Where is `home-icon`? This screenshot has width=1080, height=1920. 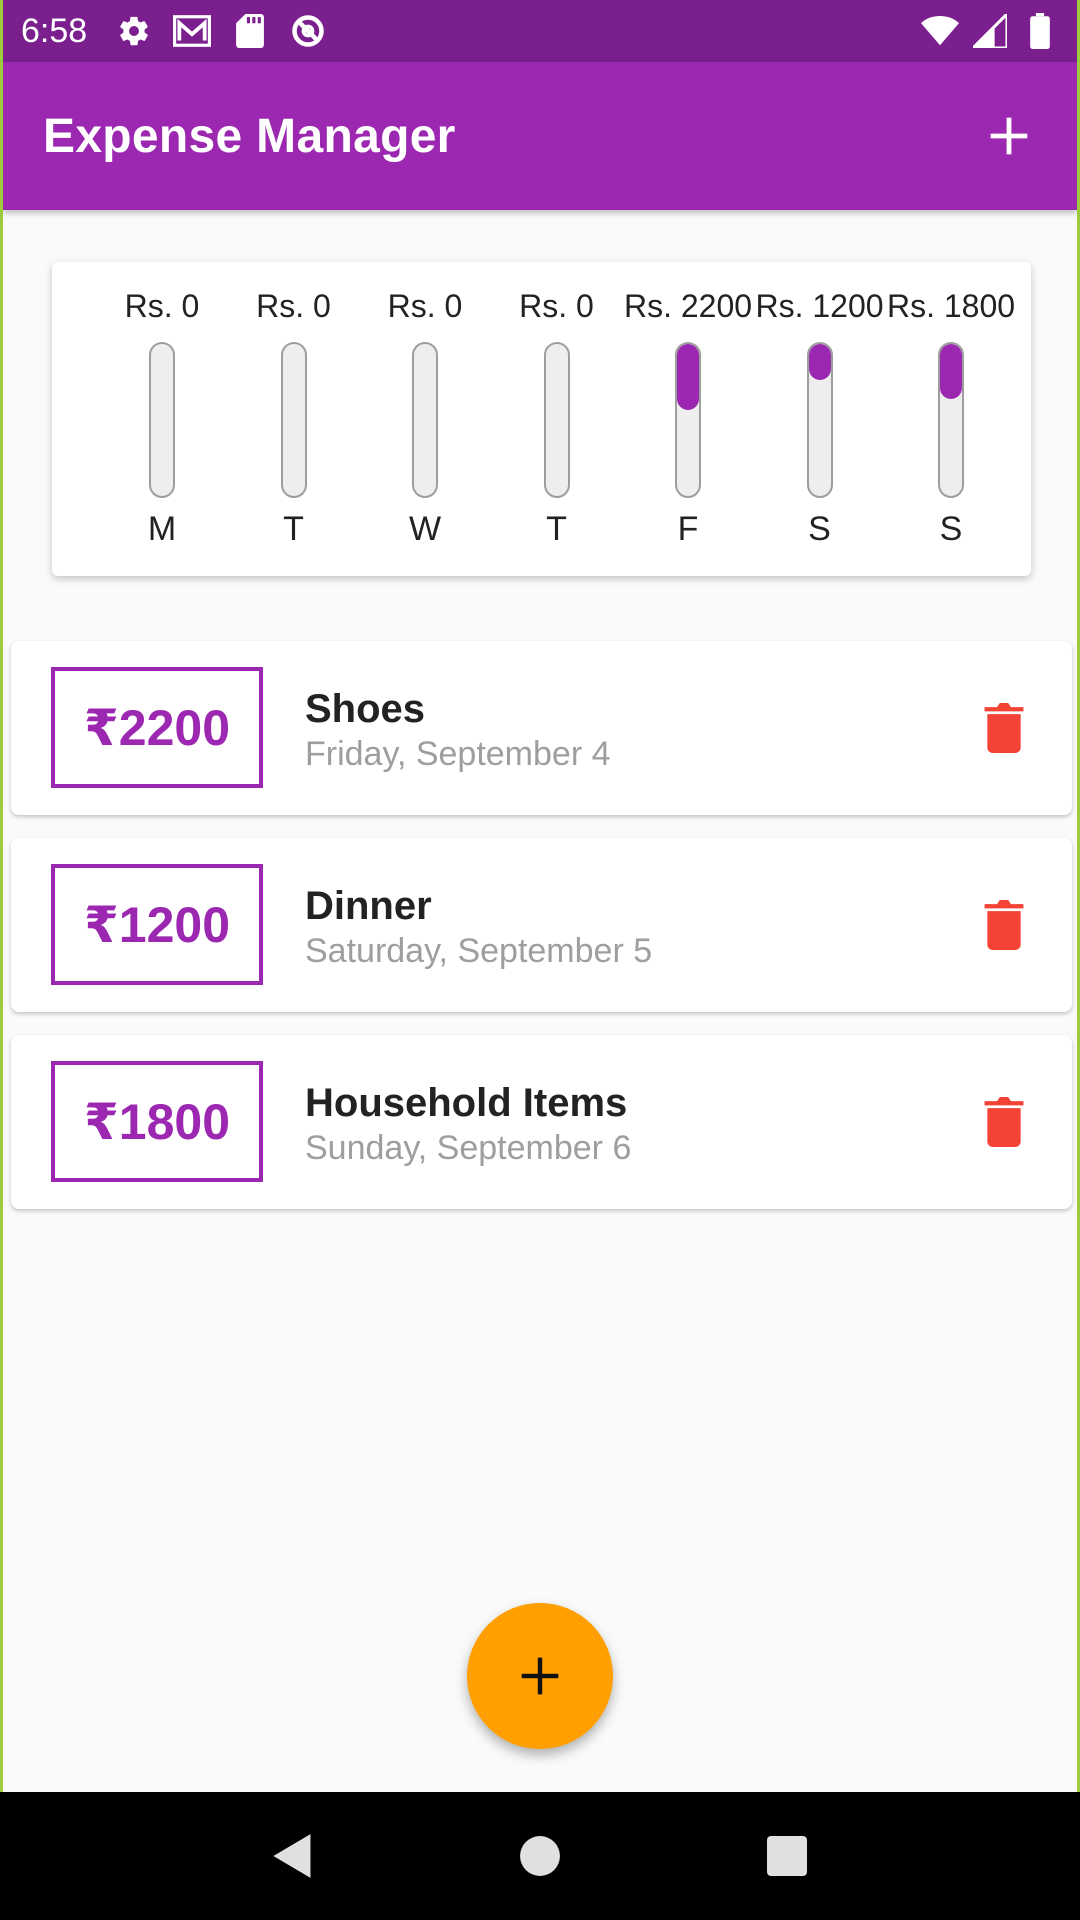
home-icon is located at coordinates (540, 1856).